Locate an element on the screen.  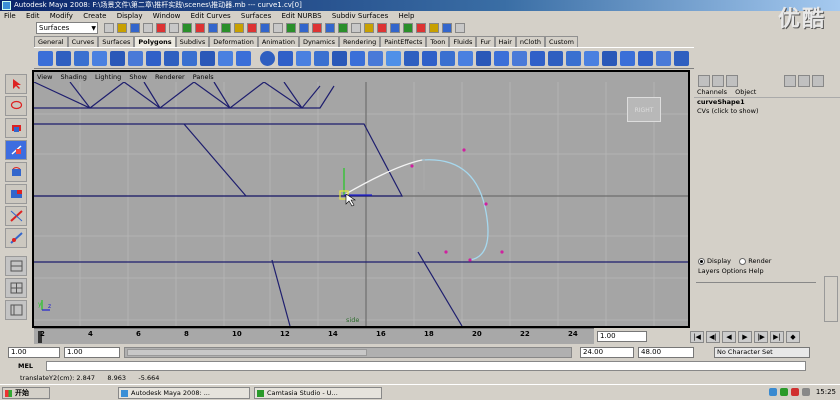
poly-platonic-icon is located at coordinates (243, 58).